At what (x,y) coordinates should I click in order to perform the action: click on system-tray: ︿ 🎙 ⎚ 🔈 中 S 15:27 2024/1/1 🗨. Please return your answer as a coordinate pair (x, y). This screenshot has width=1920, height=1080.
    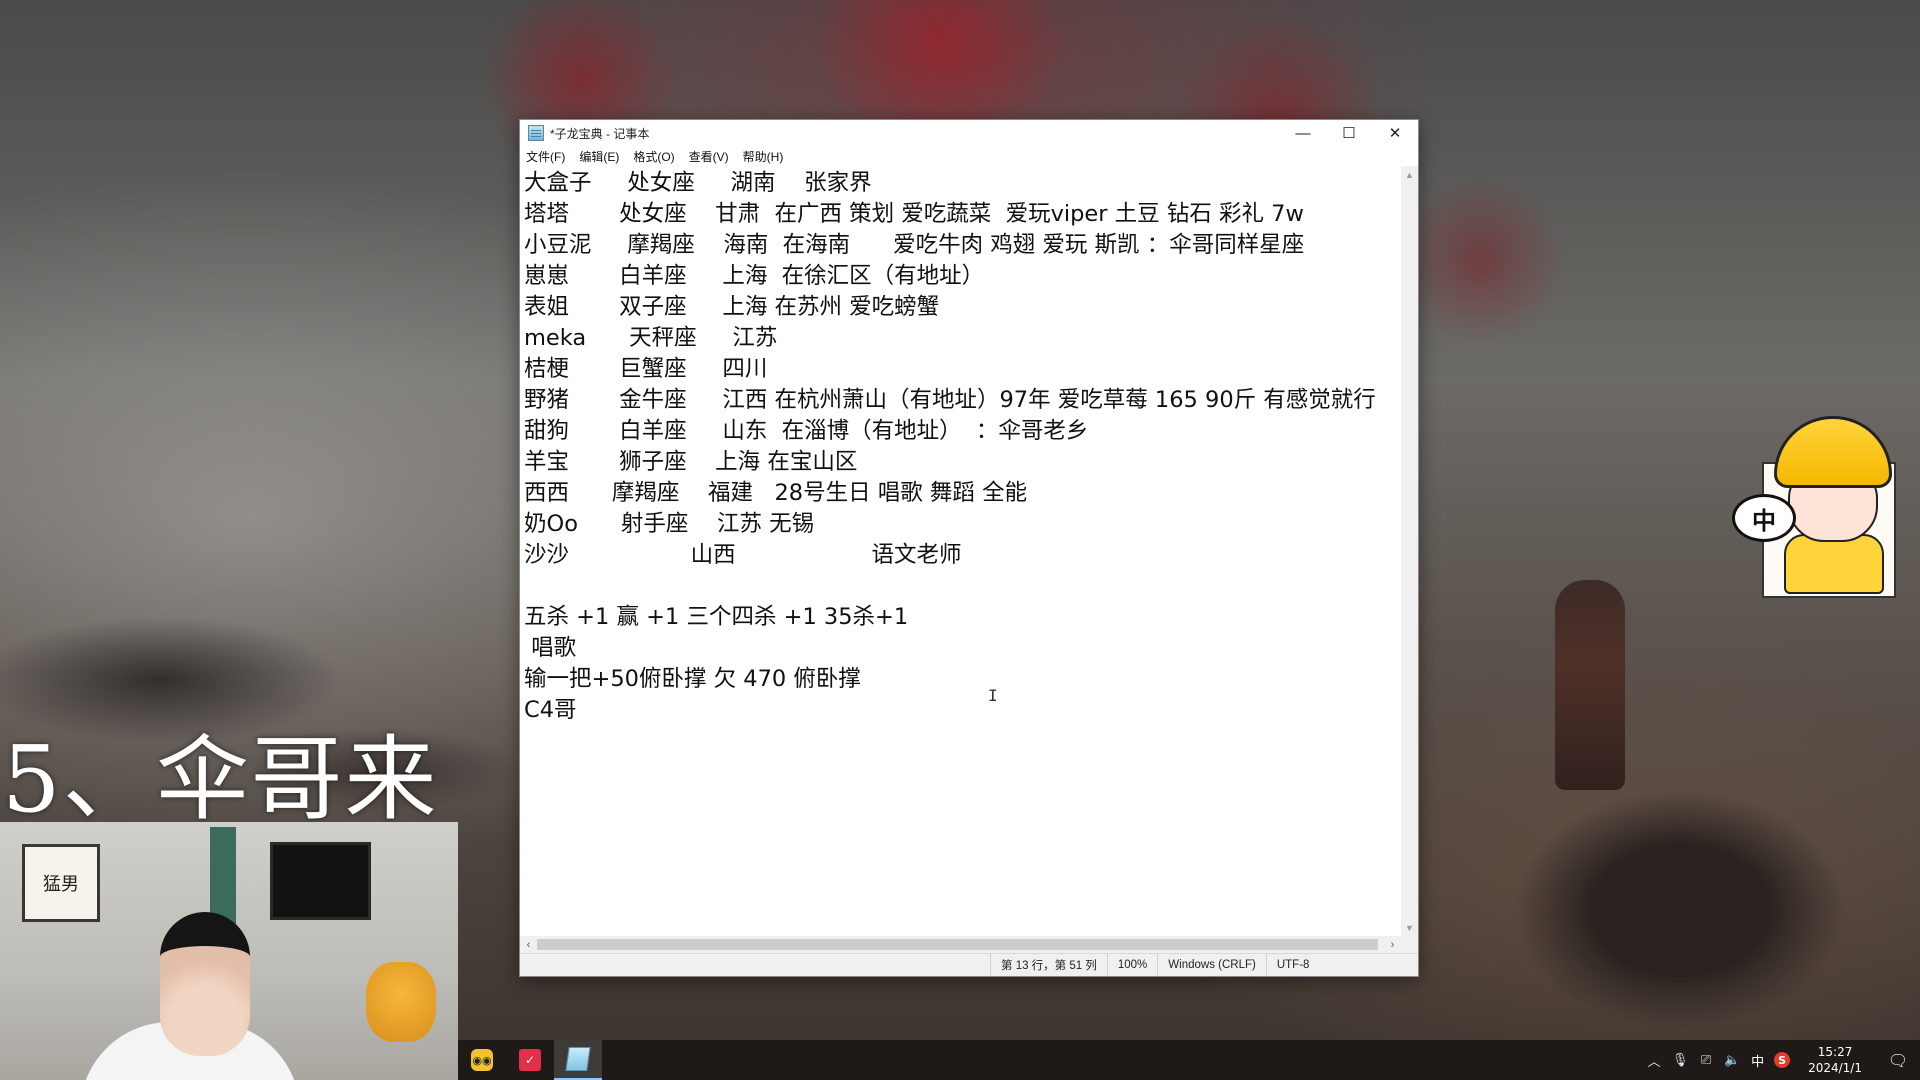
    Looking at the image, I should click on (1780, 1060).